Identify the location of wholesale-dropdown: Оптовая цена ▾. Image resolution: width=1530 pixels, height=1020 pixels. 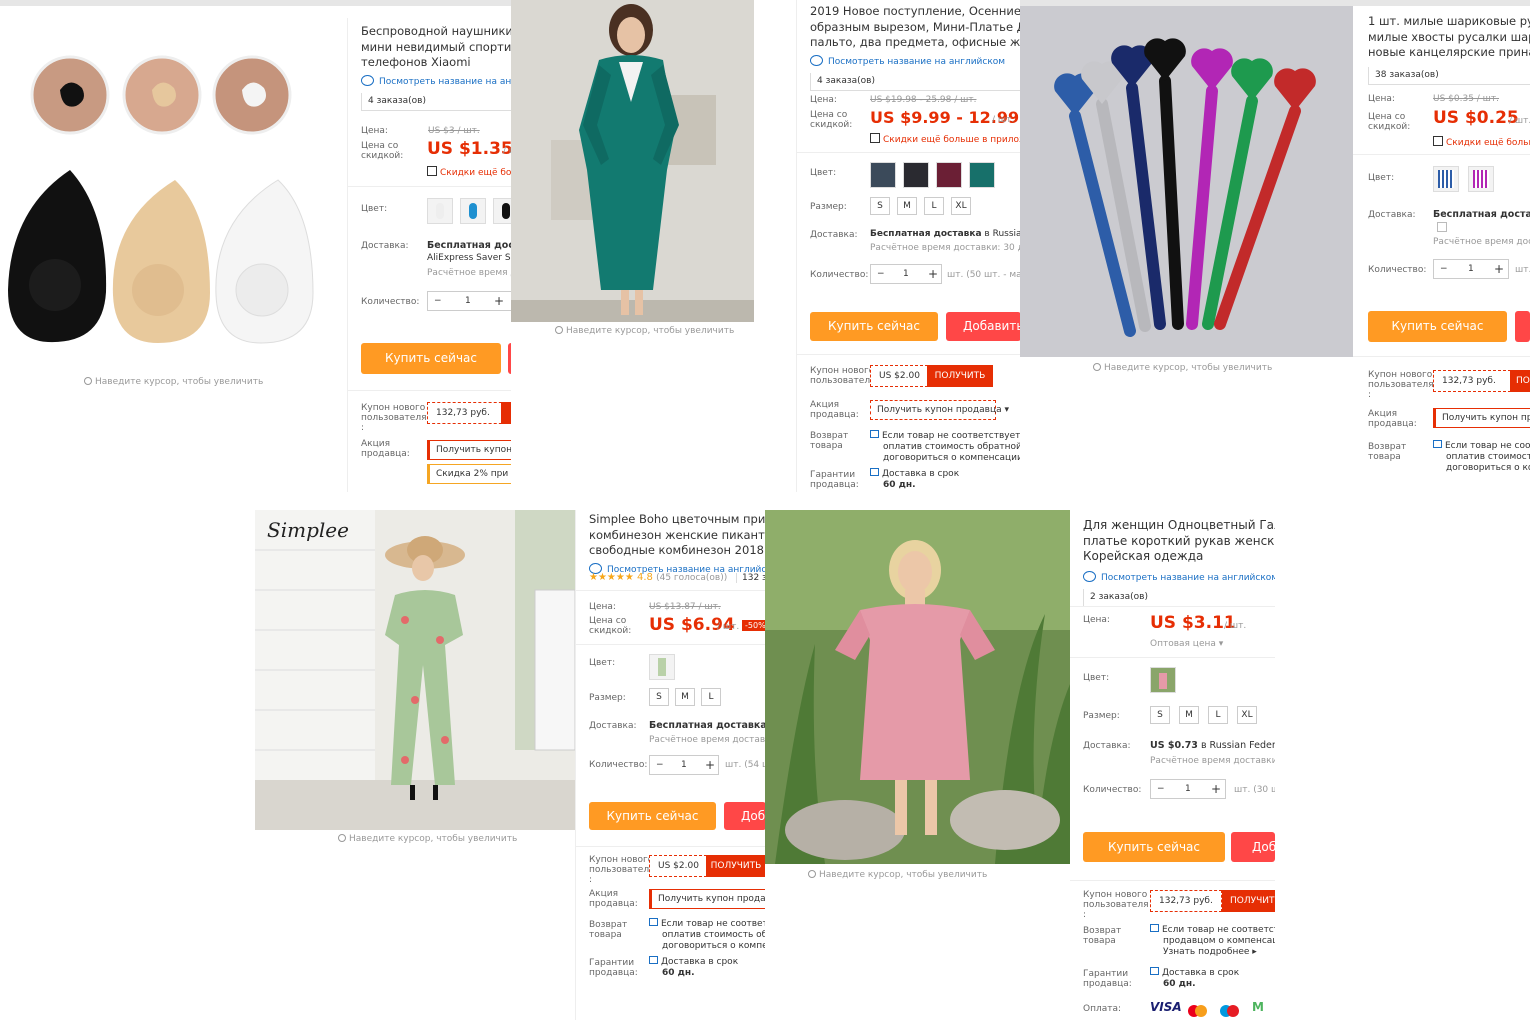
(1186, 644).